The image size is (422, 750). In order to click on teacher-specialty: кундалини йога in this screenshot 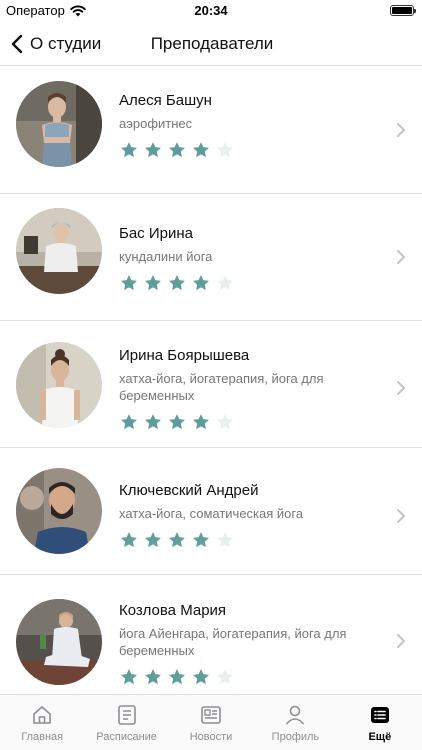, I will do `click(166, 256)`.